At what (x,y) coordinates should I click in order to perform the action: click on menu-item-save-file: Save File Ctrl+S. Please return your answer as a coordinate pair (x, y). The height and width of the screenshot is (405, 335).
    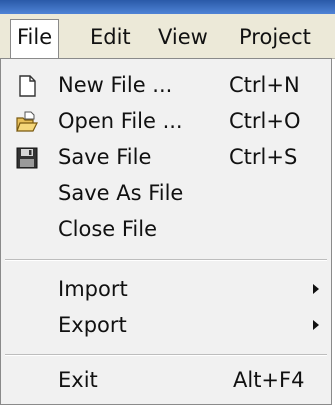
    Looking at the image, I should click on (166, 157).